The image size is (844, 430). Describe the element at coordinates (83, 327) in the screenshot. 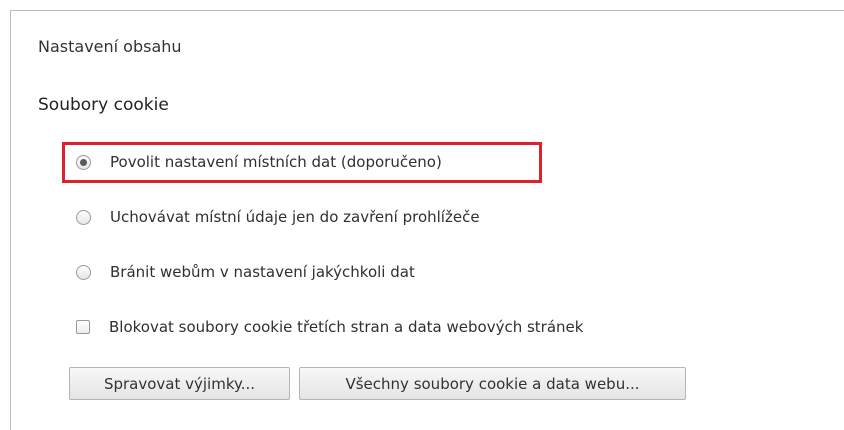

I see `checkbox-block-third-party` at that location.